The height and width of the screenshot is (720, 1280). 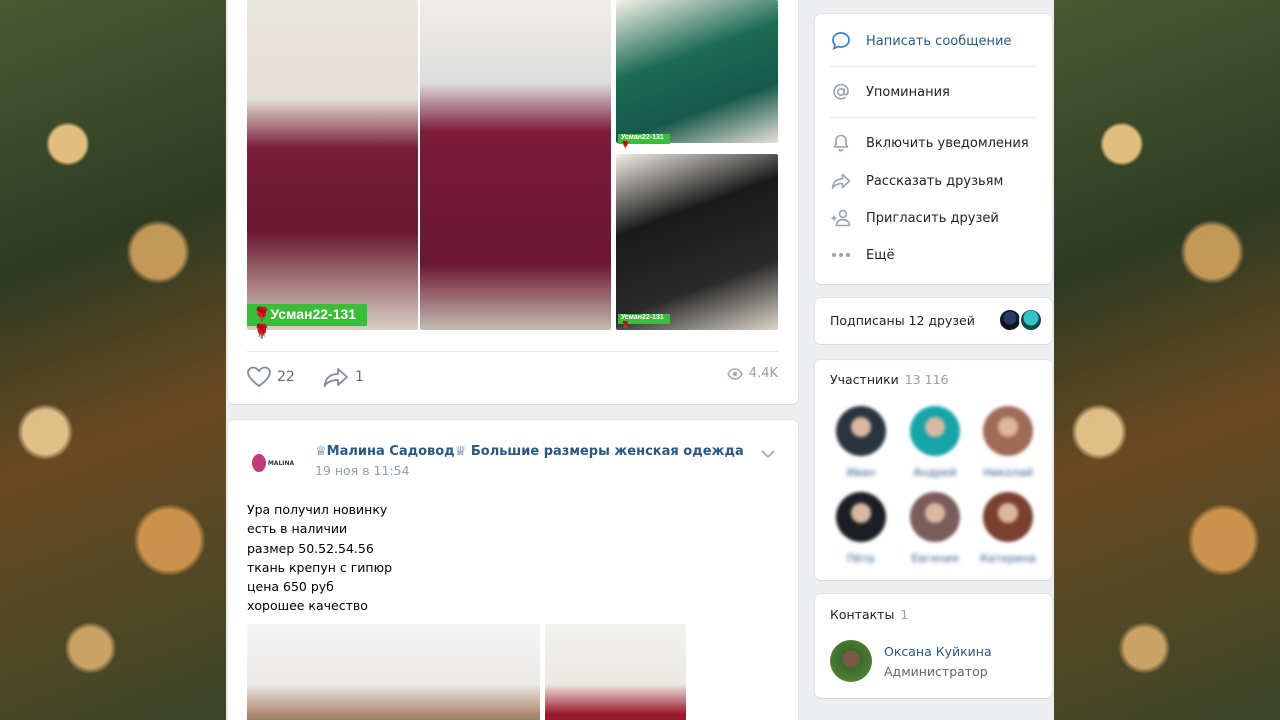 What do you see at coordinates (936, 671) in the screenshot?
I see `contact-role: Администратор` at bounding box center [936, 671].